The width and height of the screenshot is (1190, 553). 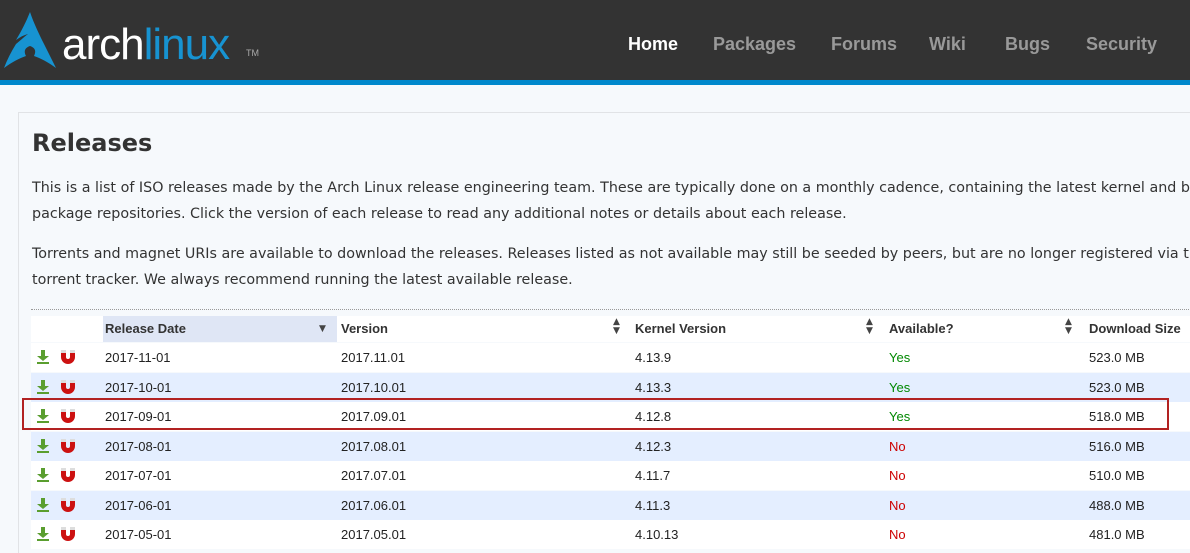 I want to click on version-link: 2017.05.01, so click(x=373, y=534).